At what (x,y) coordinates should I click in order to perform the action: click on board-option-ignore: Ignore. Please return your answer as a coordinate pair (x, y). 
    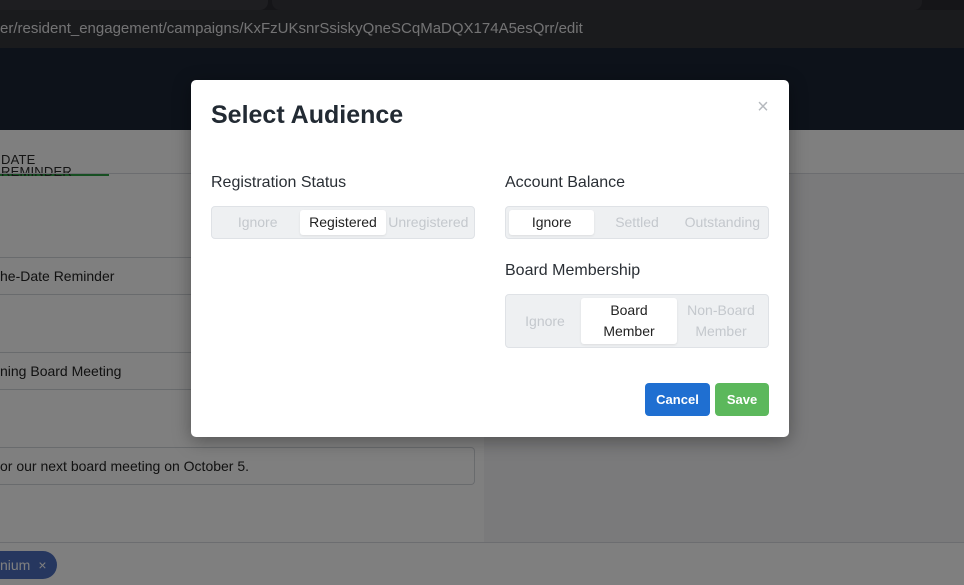
    Looking at the image, I should click on (545, 321).